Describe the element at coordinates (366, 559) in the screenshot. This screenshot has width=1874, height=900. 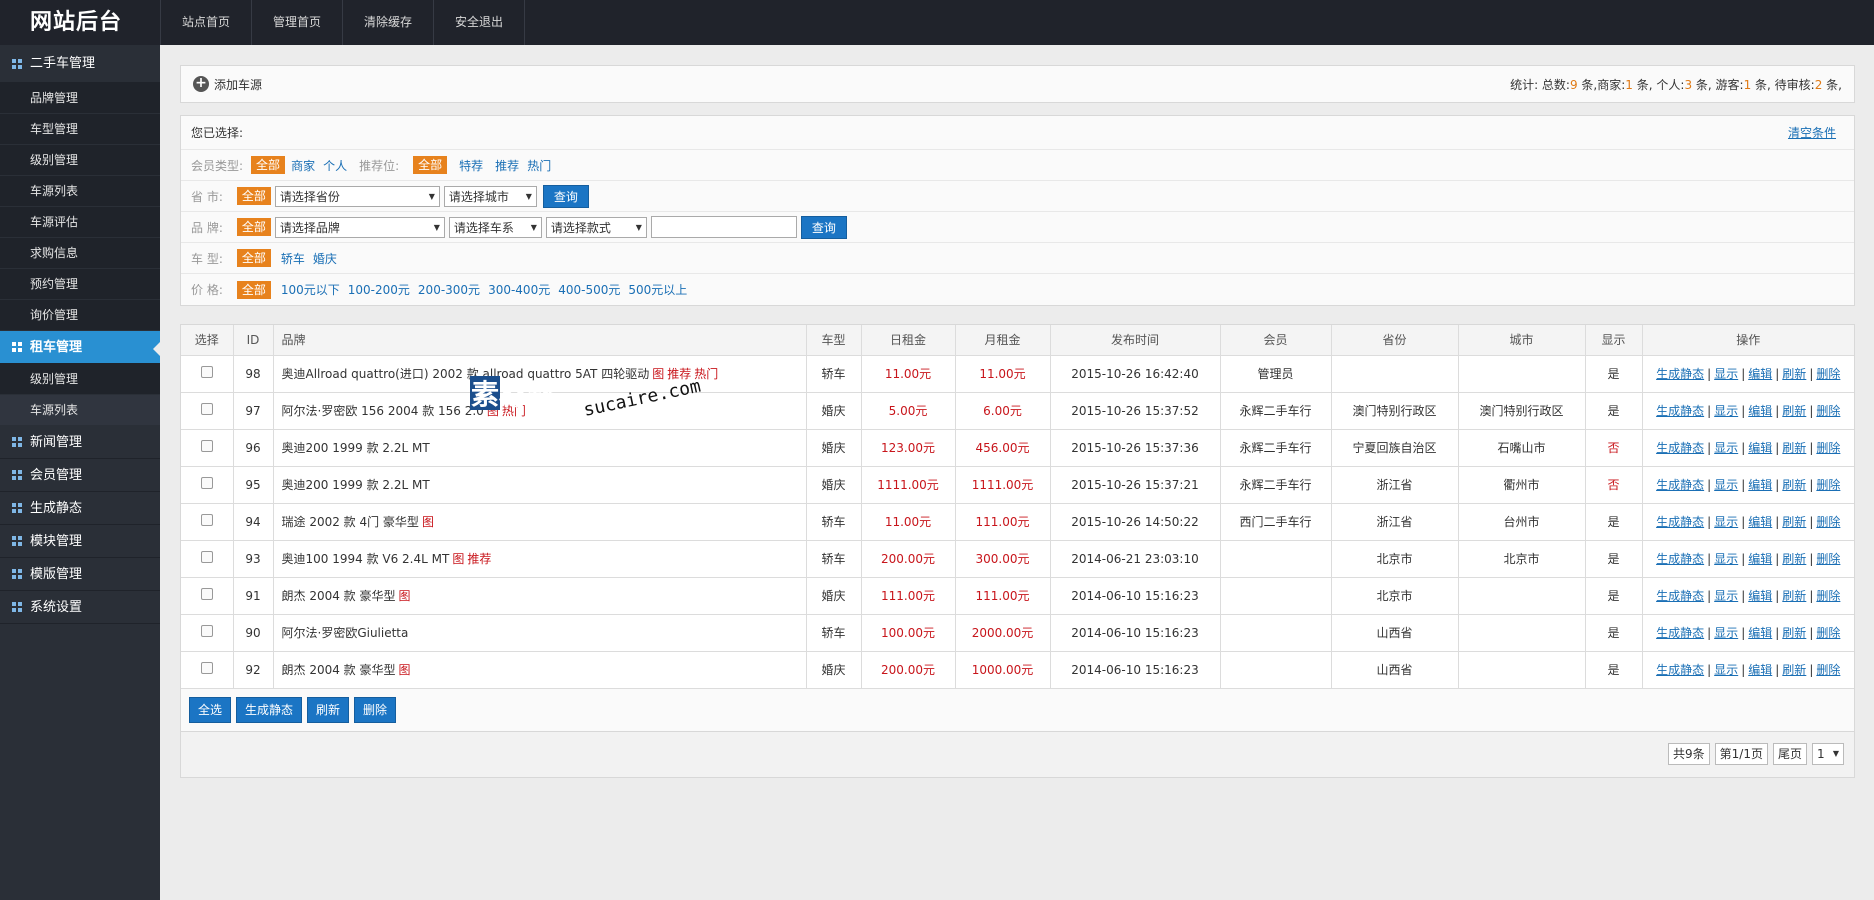
I see `brand-text: 奥迪100 1994 款 V6 2.4L MT` at that location.